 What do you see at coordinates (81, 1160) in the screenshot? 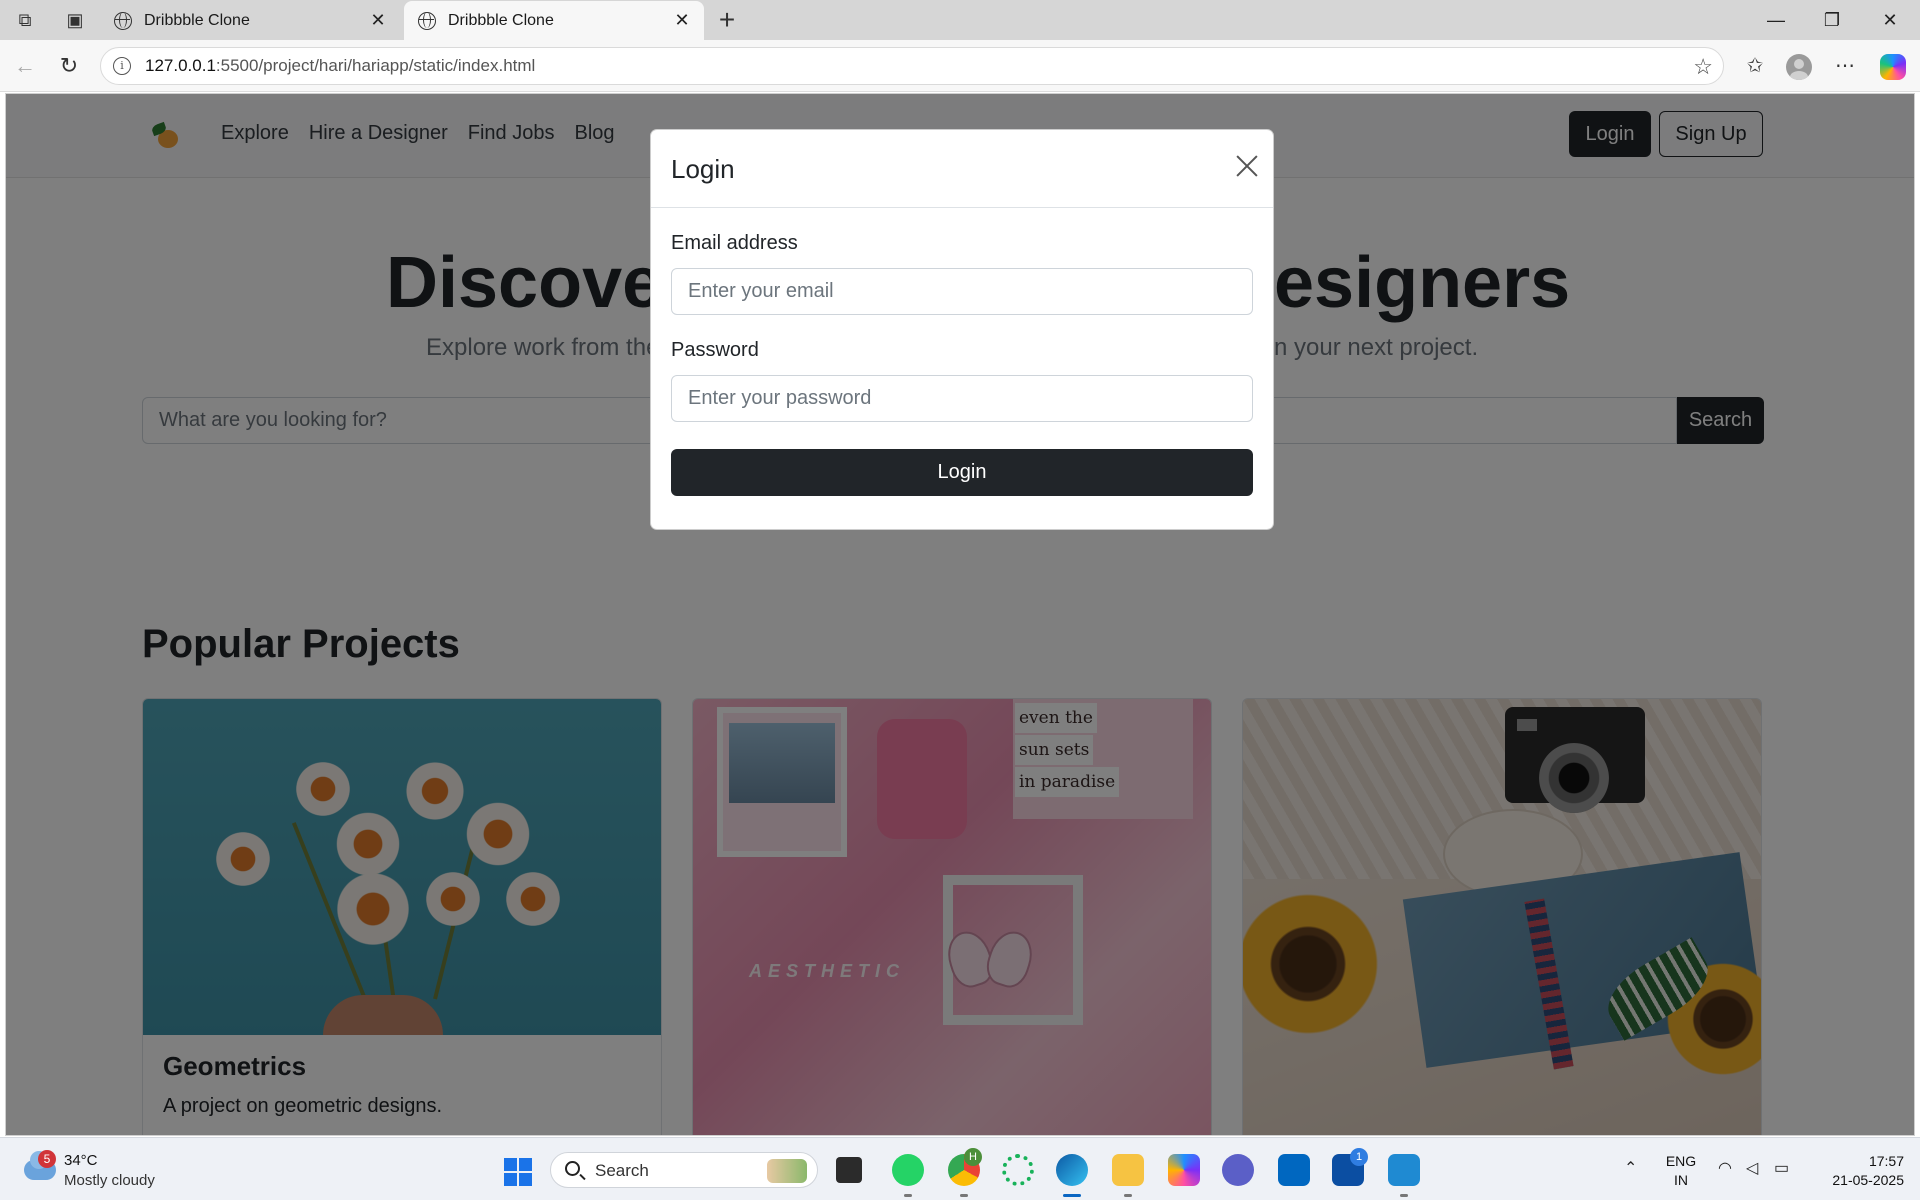
I see `weather-temp: 34°C` at bounding box center [81, 1160].